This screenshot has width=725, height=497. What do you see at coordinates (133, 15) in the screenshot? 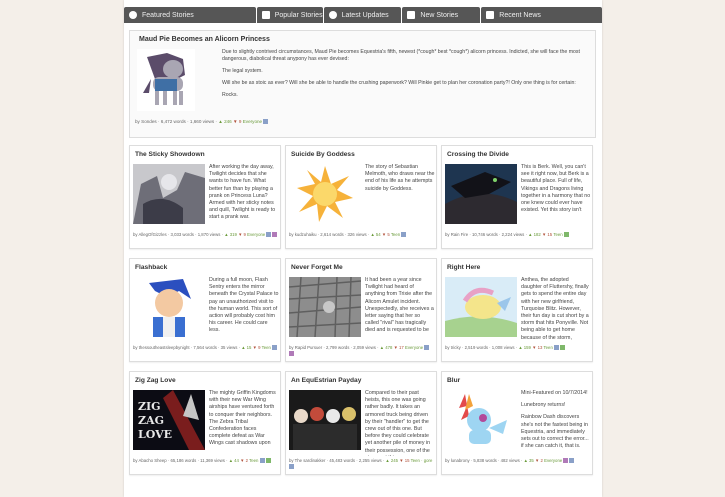
I see `star-icon` at bounding box center [133, 15].